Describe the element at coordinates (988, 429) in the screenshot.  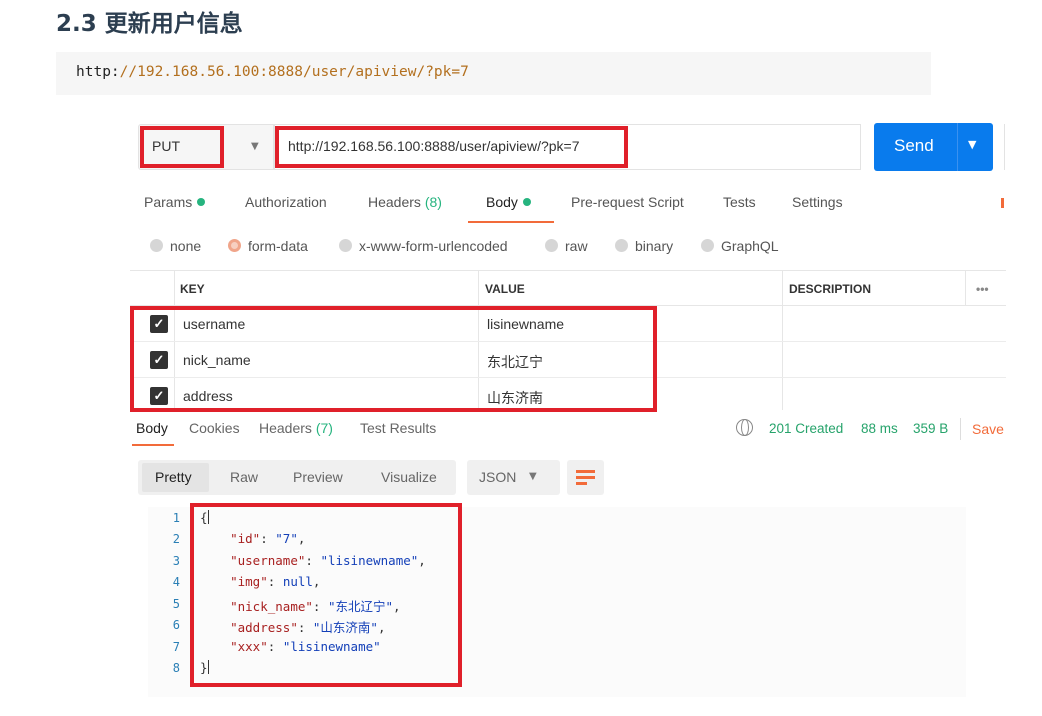
I see `save-response-link: Save` at that location.